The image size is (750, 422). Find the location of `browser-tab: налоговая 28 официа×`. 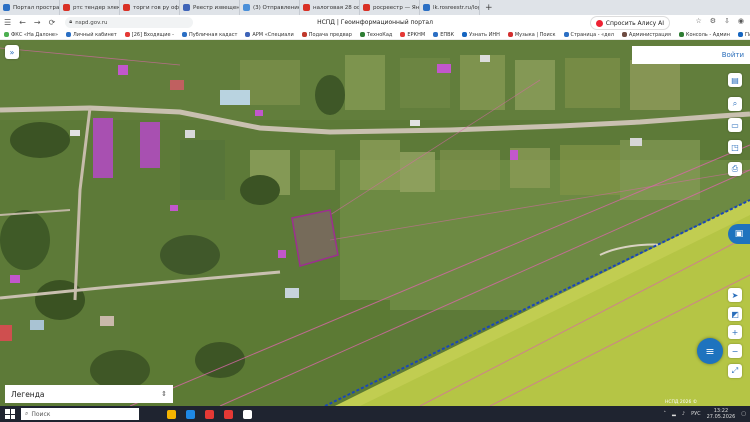

browser-tab: налоговая 28 официа× is located at coordinates (330, 7).